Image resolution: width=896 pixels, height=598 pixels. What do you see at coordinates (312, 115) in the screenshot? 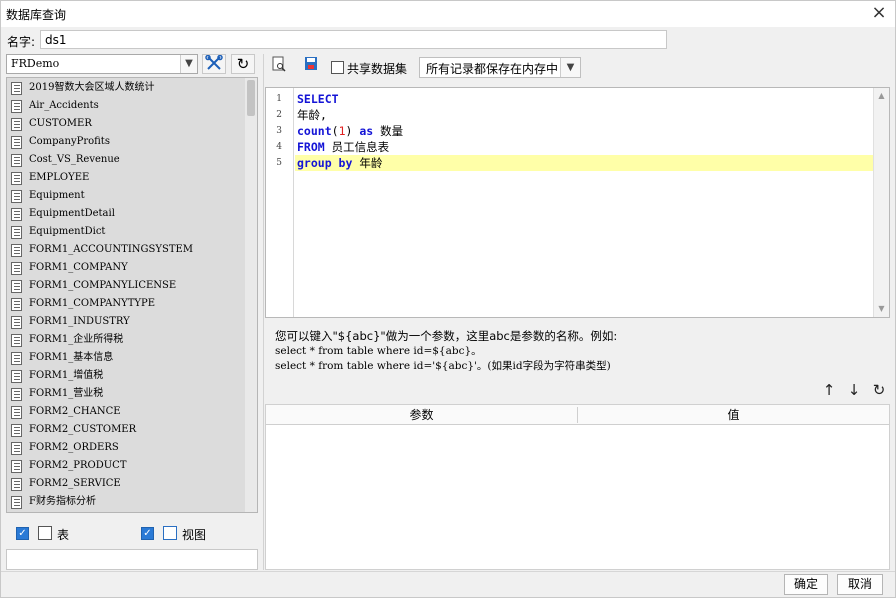
I see `sql-line: 年龄,` at bounding box center [312, 115].